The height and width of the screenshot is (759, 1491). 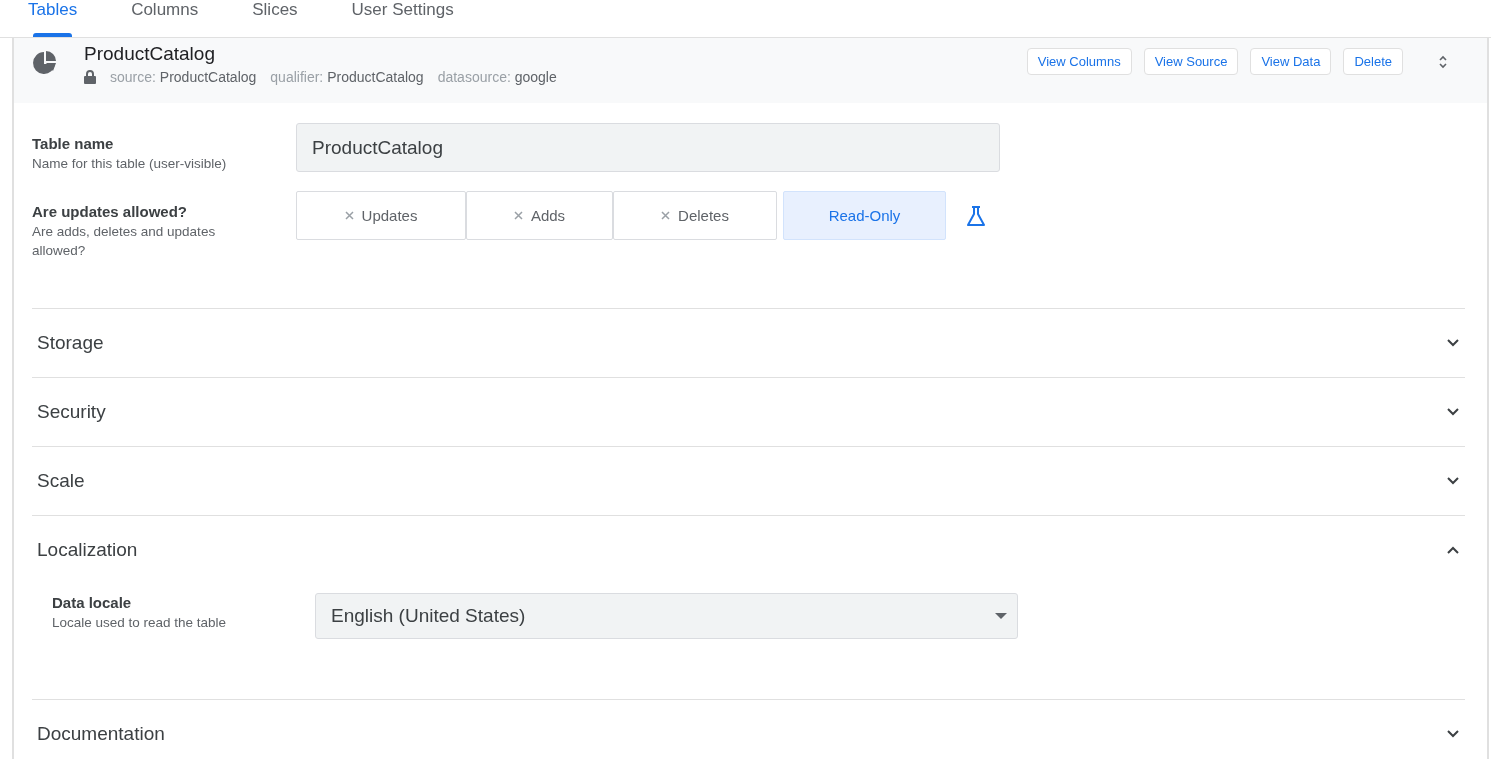 What do you see at coordinates (140, 623) in the screenshot?
I see `field-hint: Locale used to read the table` at bounding box center [140, 623].